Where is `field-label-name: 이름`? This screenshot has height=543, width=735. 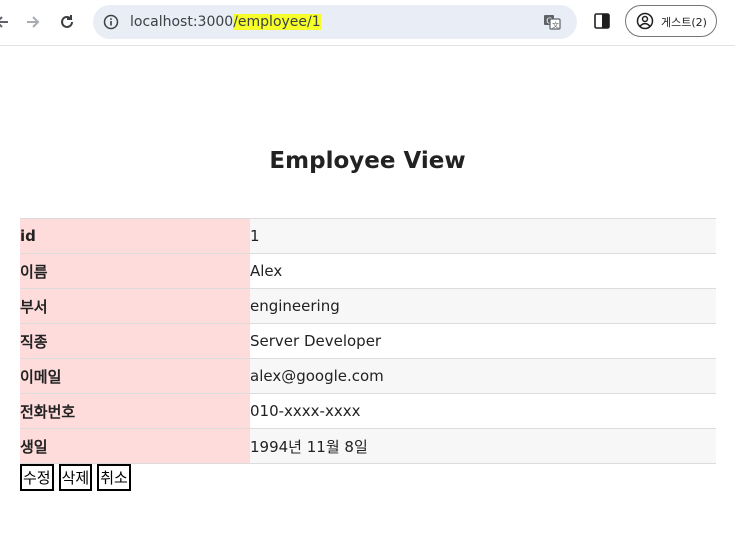 field-label-name: 이름 is located at coordinates (135, 271).